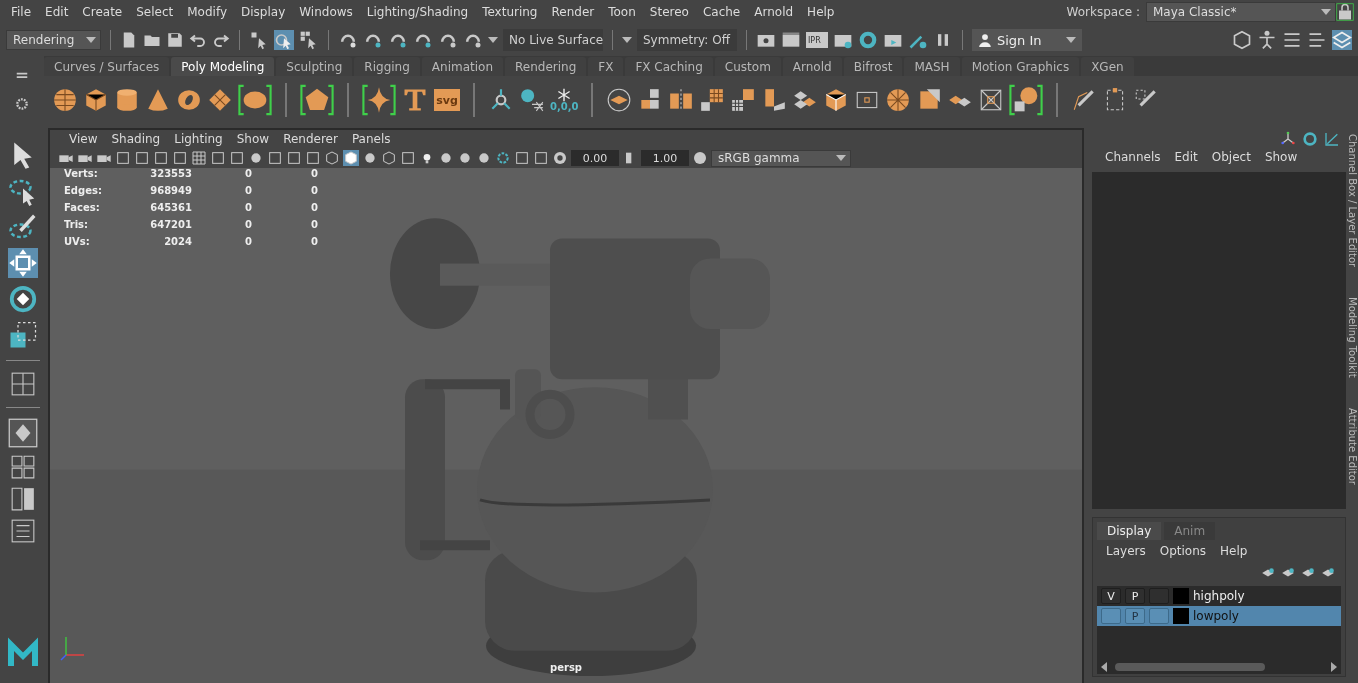  Describe the element at coordinates (1126, 553) in the screenshot. I see `layer-menu-item: Layers` at that location.